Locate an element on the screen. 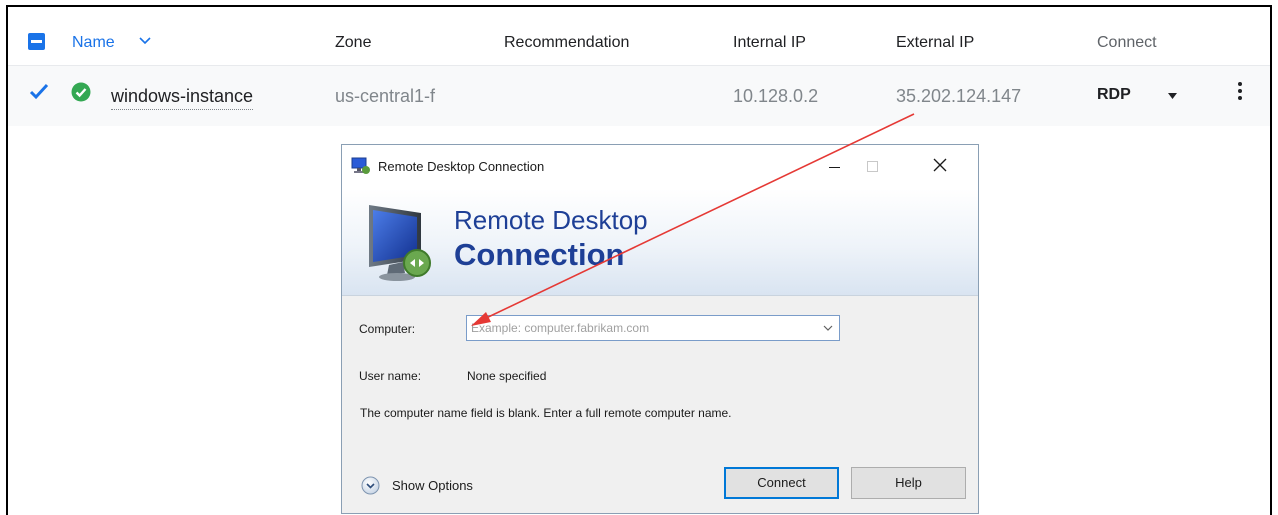  column-header-internal-ip: Internal IP is located at coordinates (769, 43).